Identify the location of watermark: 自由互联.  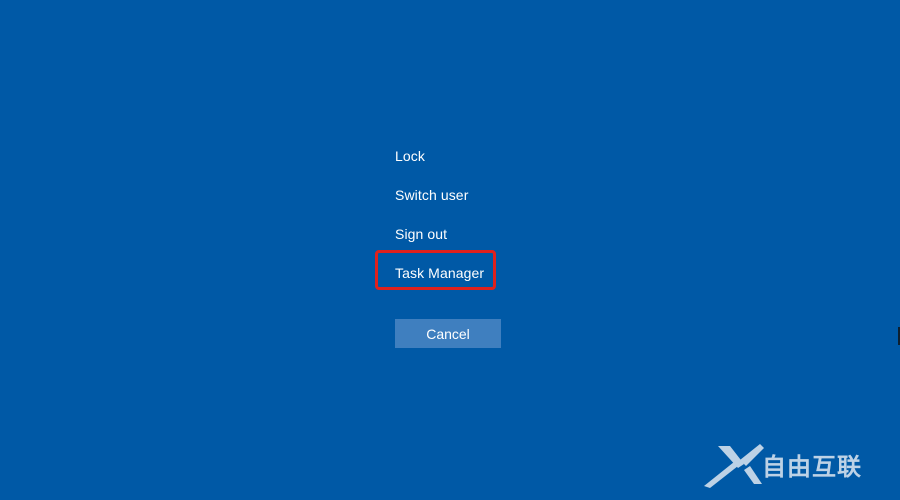
(795, 464).